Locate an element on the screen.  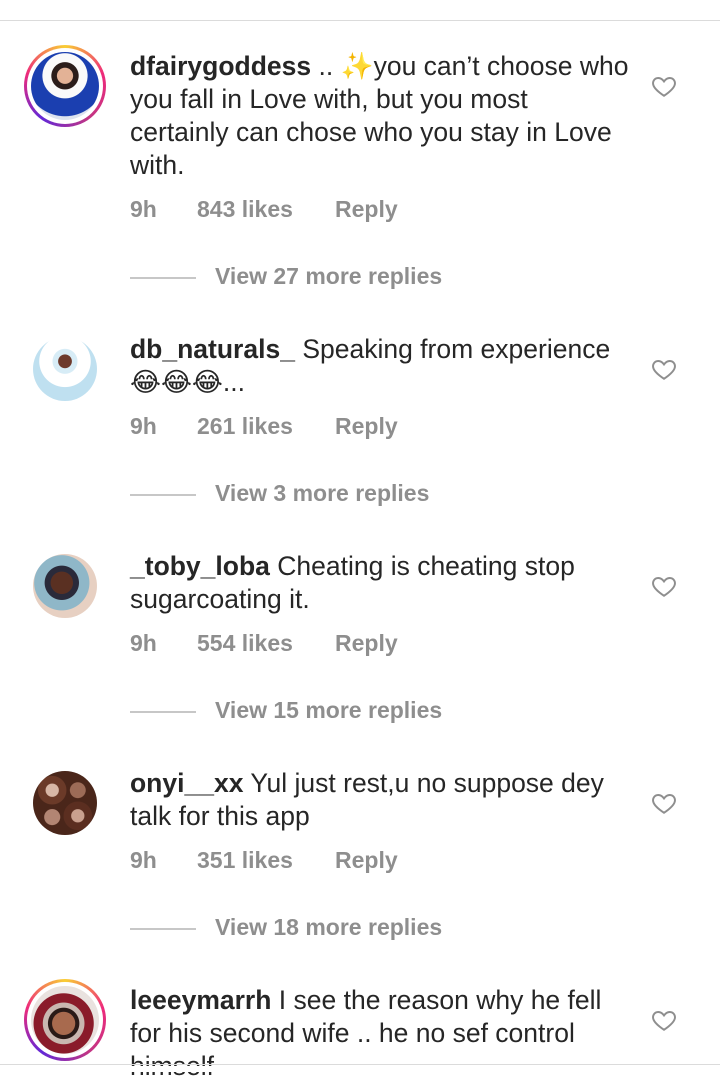
comment-likes: 261 likes is located at coordinates (266, 426).